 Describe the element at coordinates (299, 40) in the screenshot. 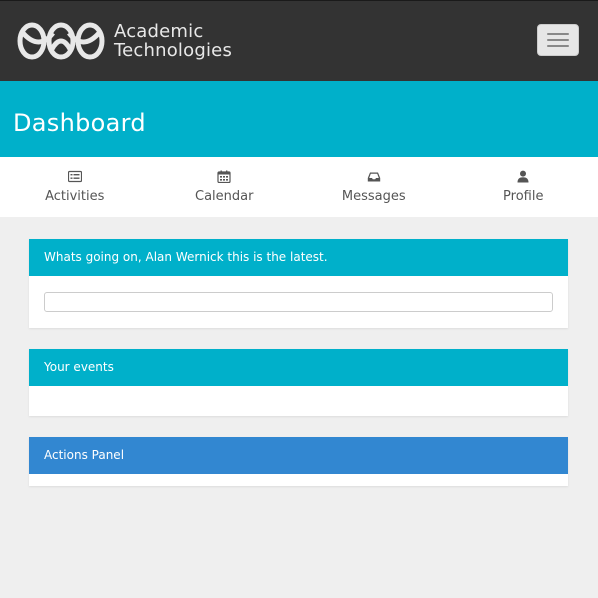

I see `top-navbar: Academic Technologies` at that location.